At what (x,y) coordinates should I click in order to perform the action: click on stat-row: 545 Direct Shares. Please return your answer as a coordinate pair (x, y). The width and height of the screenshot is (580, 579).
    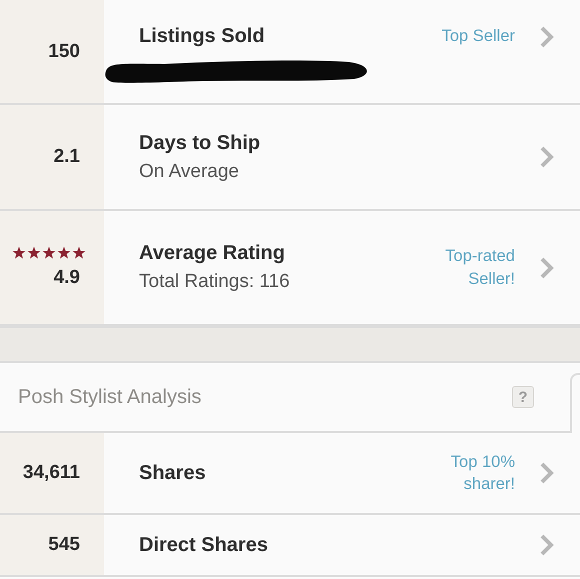
    Looking at the image, I should click on (290, 546).